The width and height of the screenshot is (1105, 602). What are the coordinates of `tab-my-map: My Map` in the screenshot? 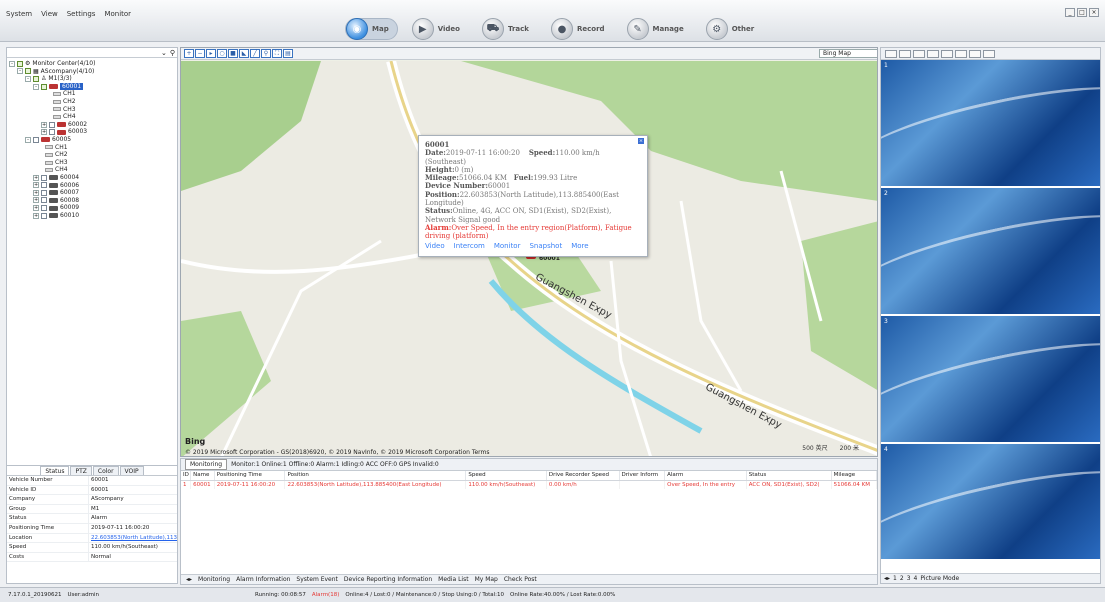 It's located at (486, 579).